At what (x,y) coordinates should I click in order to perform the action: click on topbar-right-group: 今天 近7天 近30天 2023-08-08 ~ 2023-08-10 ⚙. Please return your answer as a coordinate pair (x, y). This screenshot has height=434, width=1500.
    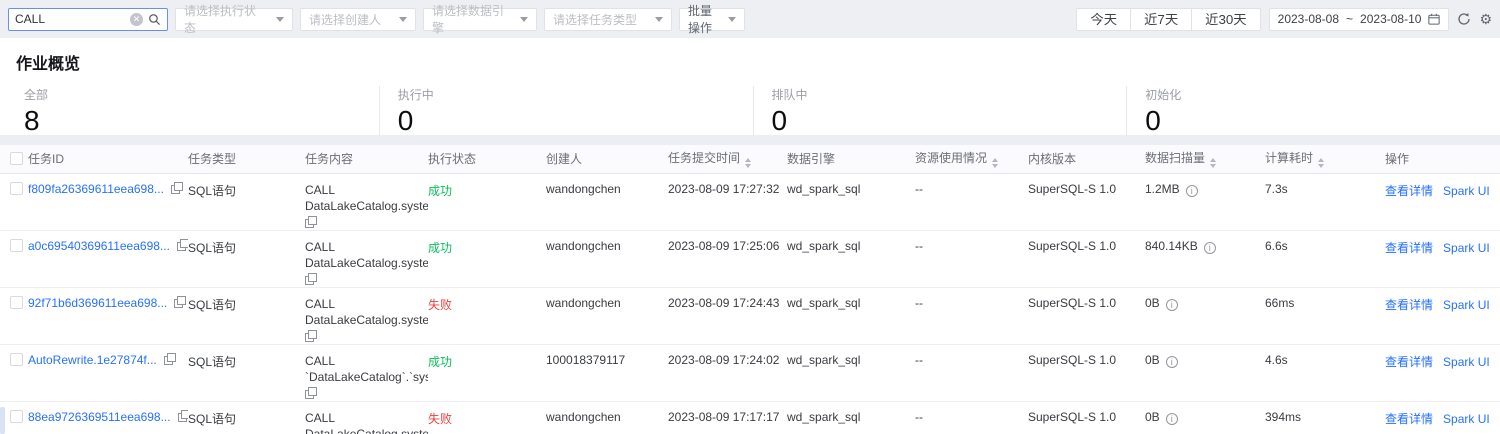
    Looking at the image, I should click on (1284, 19).